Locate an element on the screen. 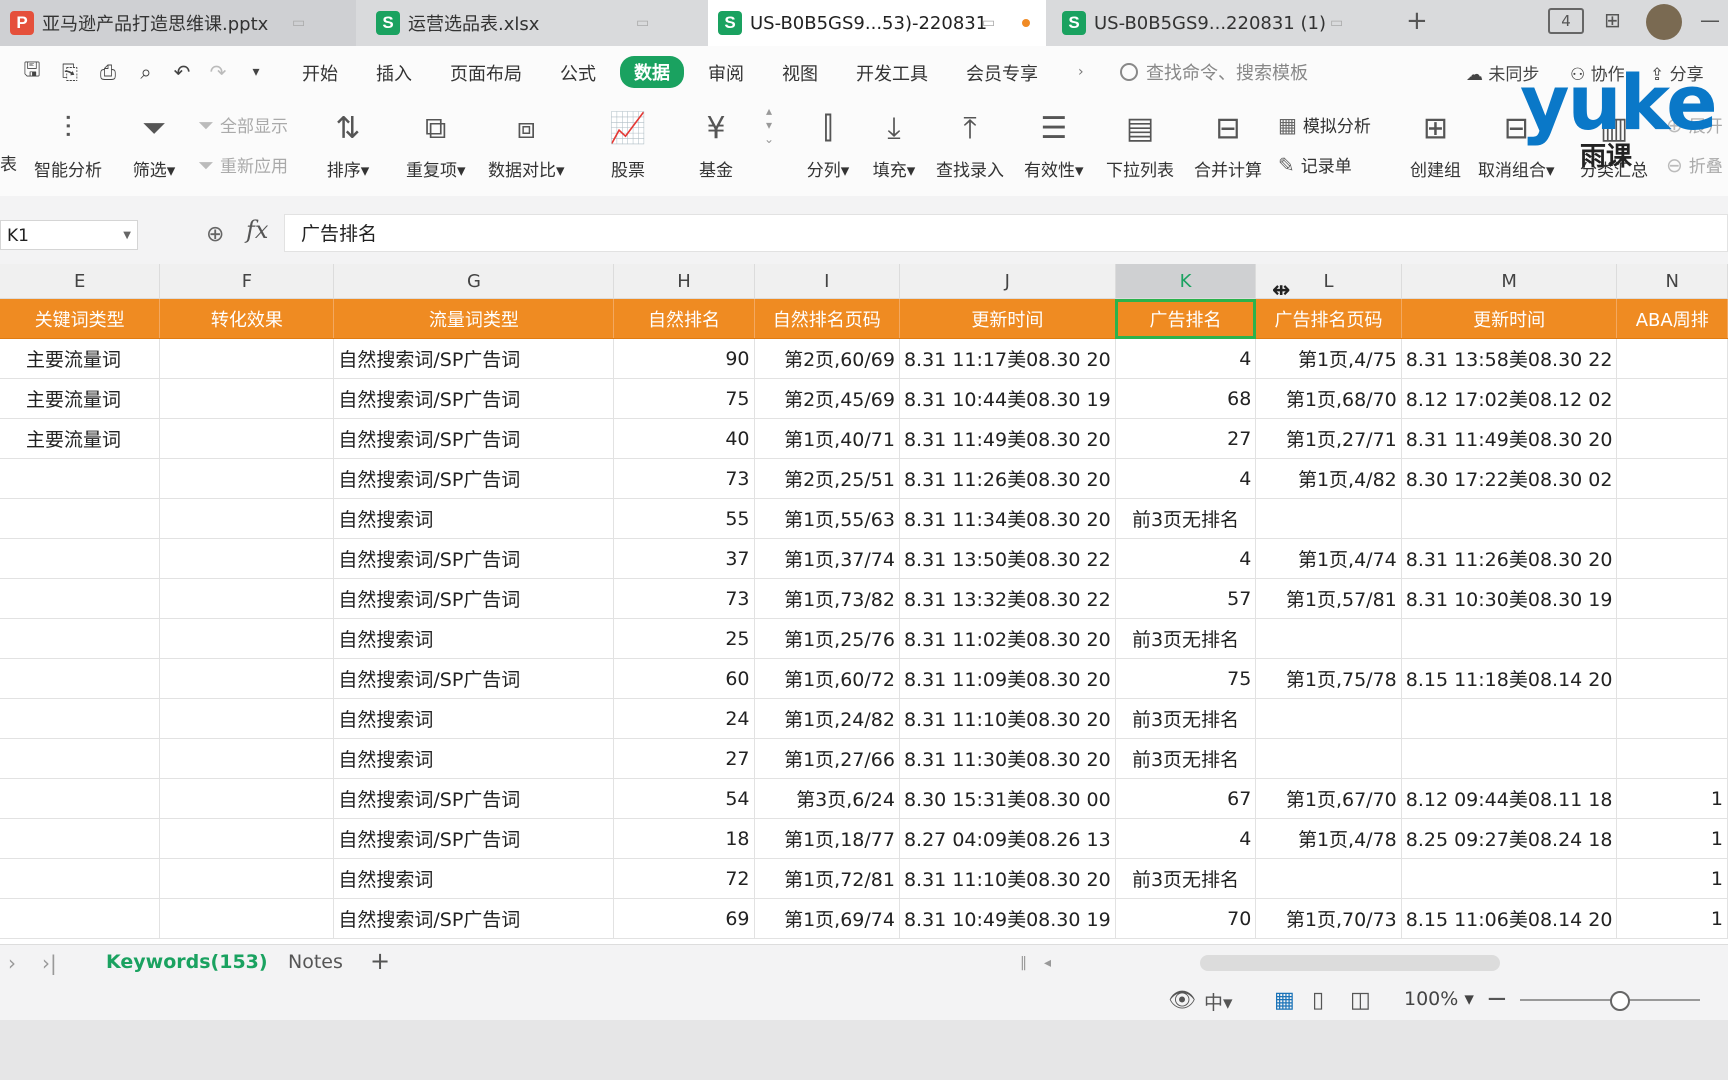 The width and height of the screenshot is (1728, 1080). sheet-tab-notes: Notes is located at coordinates (315, 962).